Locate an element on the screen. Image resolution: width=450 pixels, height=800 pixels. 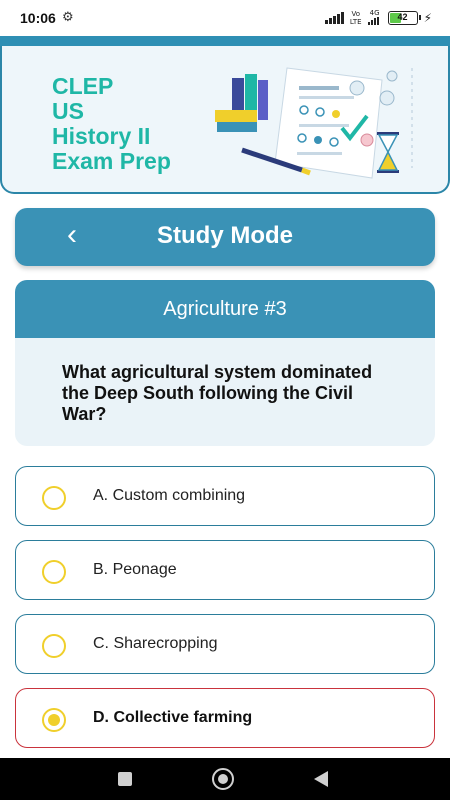
signal-bars-icon is located at coordinates (373, 21).